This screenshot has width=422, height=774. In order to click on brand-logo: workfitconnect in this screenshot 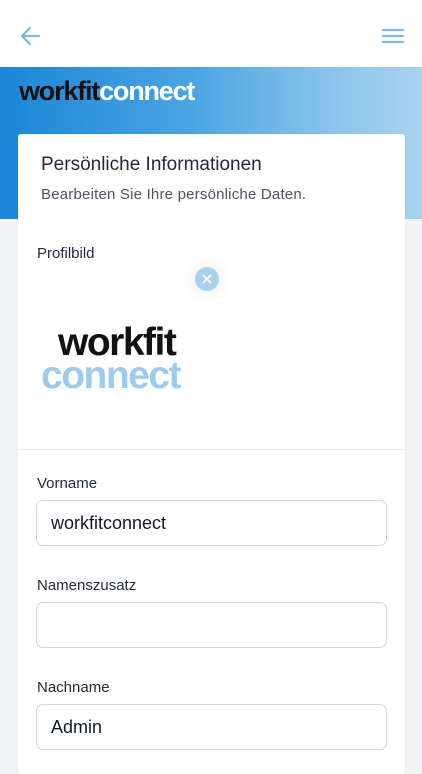, I will do `click(107, 91)`.